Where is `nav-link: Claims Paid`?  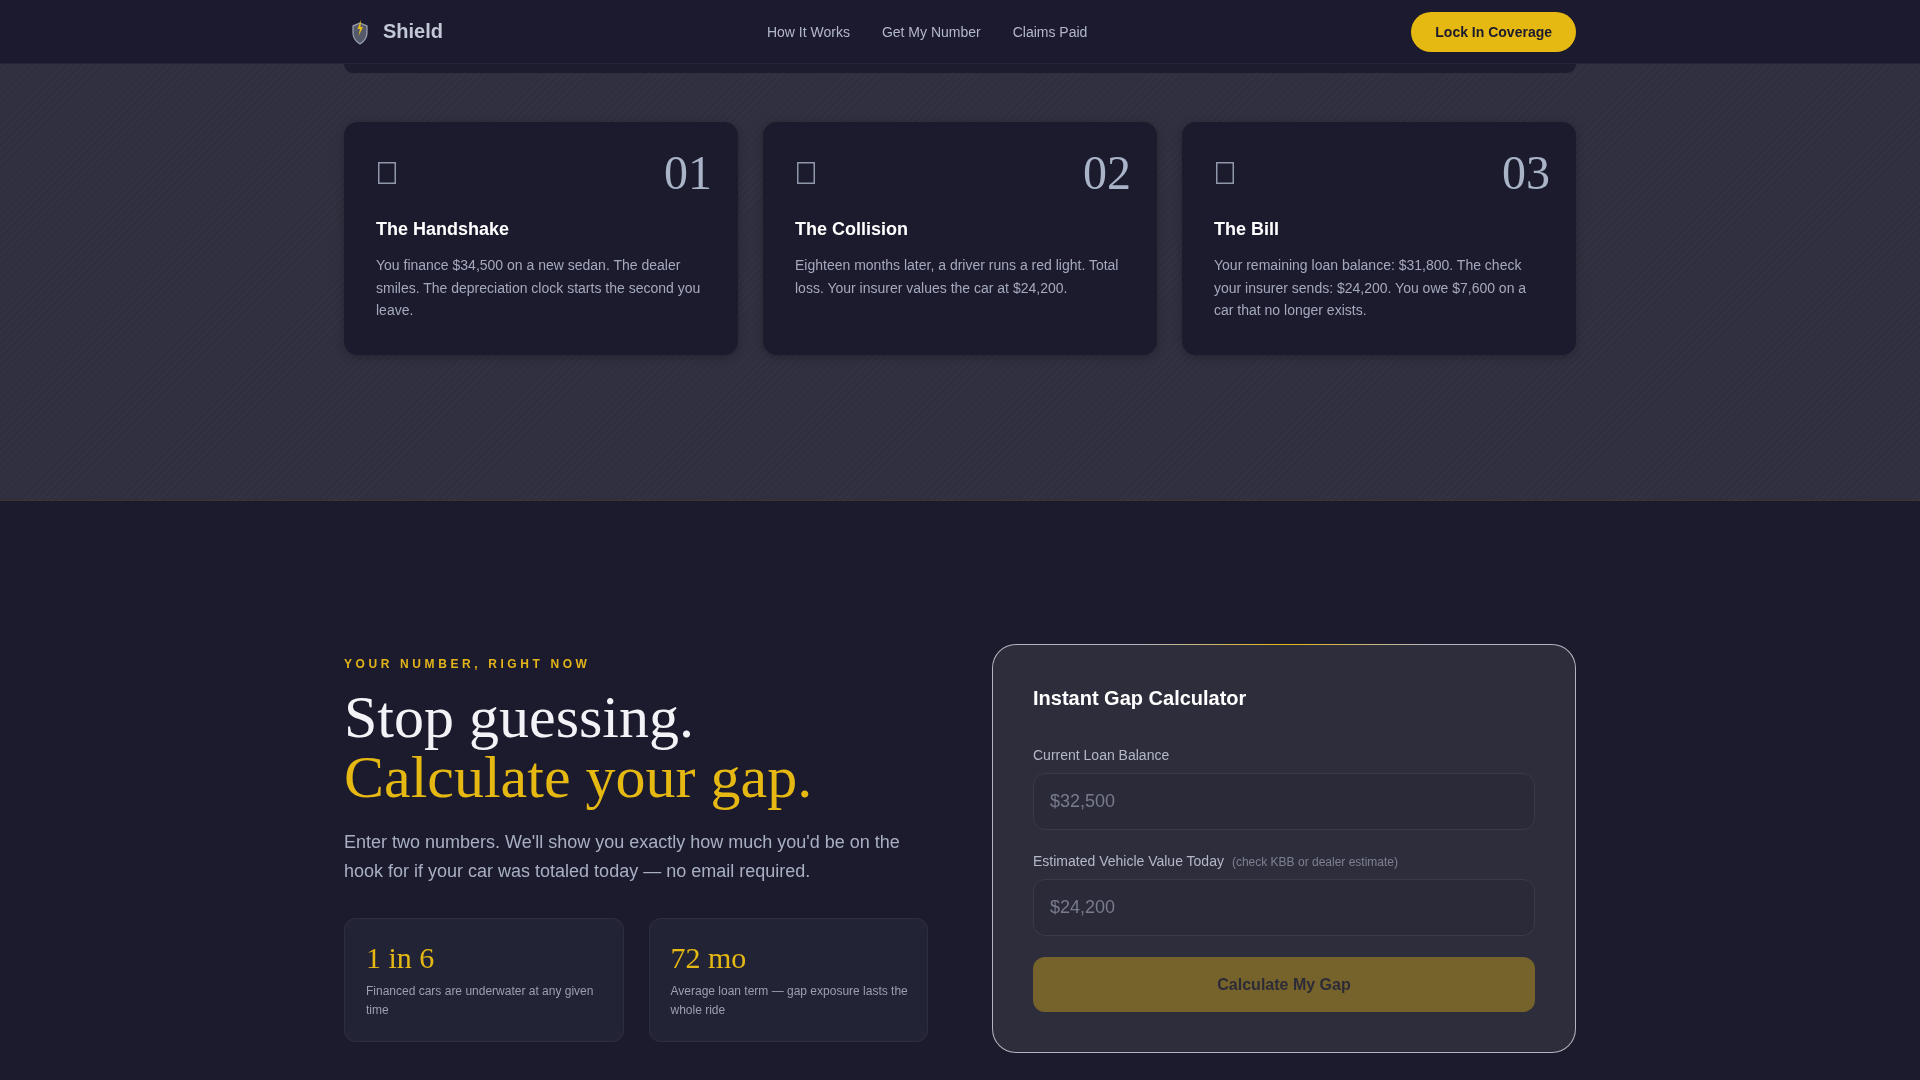 nav-link: Claims Paid is located at coordinates (1050, 31).